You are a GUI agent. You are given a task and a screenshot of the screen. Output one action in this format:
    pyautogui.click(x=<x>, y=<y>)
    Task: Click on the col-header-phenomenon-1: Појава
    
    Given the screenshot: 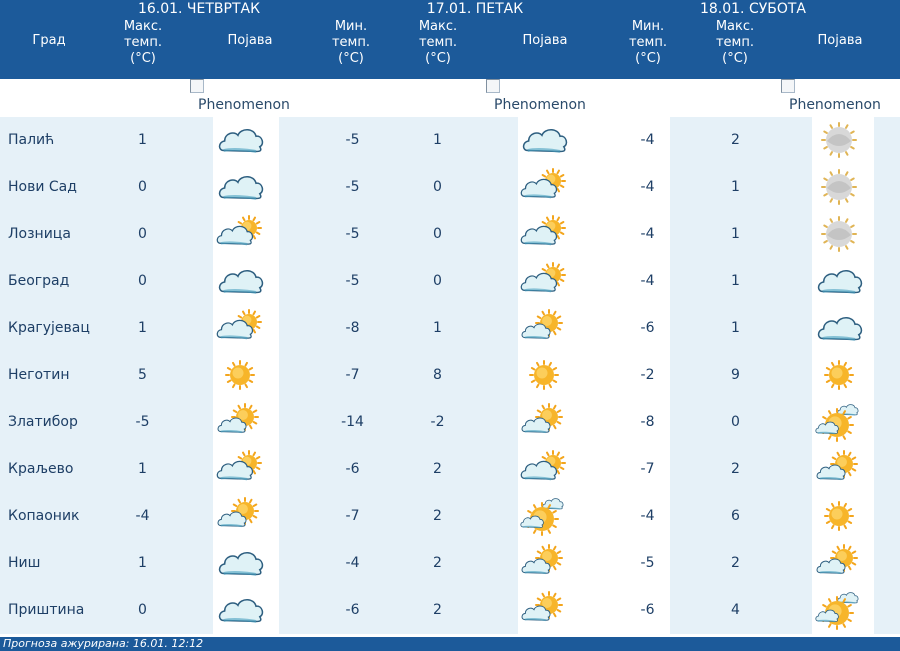 What is the action you would take?
    pyautogui.click(x=250, y=40)
    